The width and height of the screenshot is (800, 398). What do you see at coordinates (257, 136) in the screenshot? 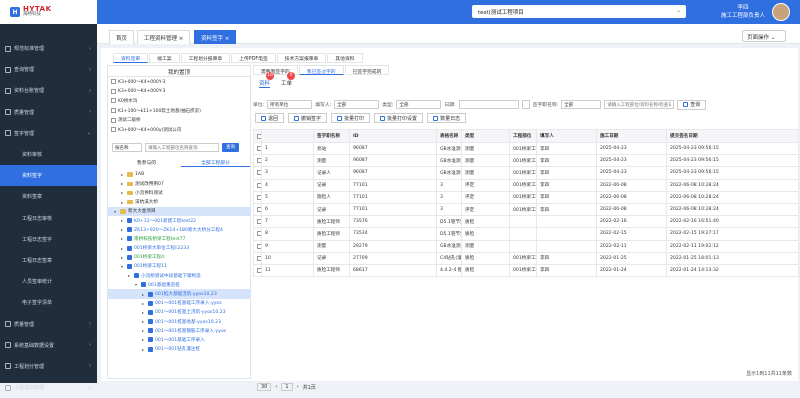
I see `select-all-checkbox` at bounding box center [257, 136].